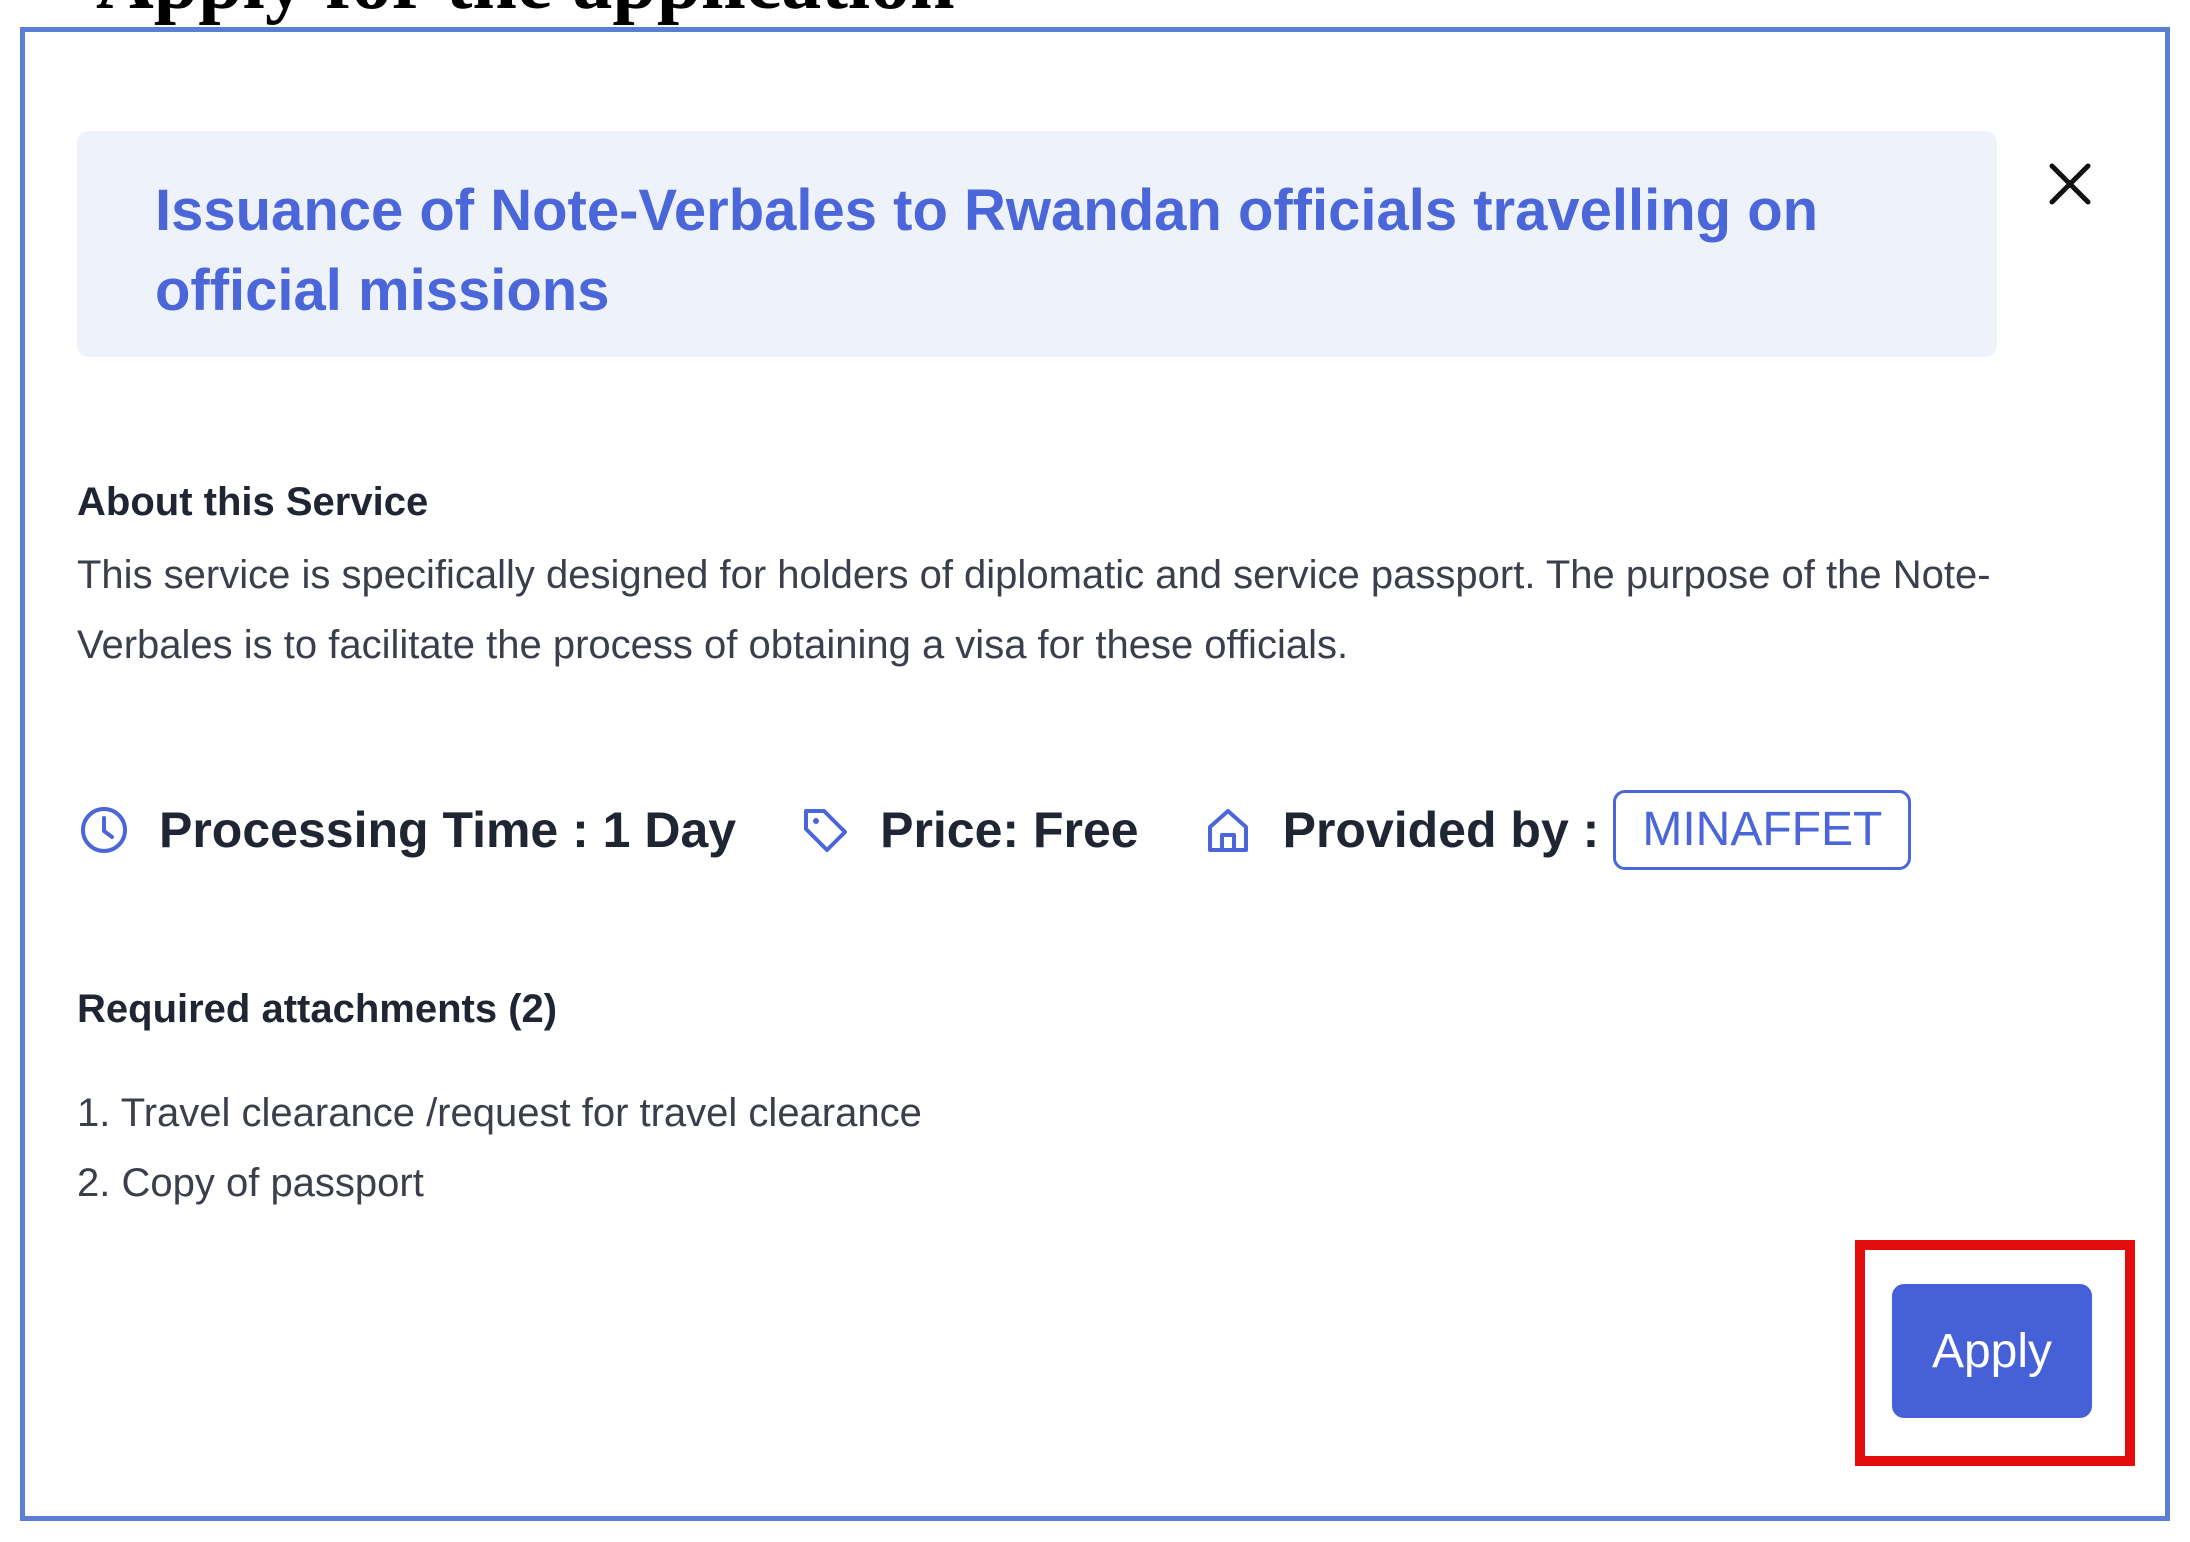 Image resolution: width=2190 pixels, height=1542 pixels. What do you see at coordinates (826, 830) in the screenshot?
I see `tag-icon` at bounding box center [826, 830].